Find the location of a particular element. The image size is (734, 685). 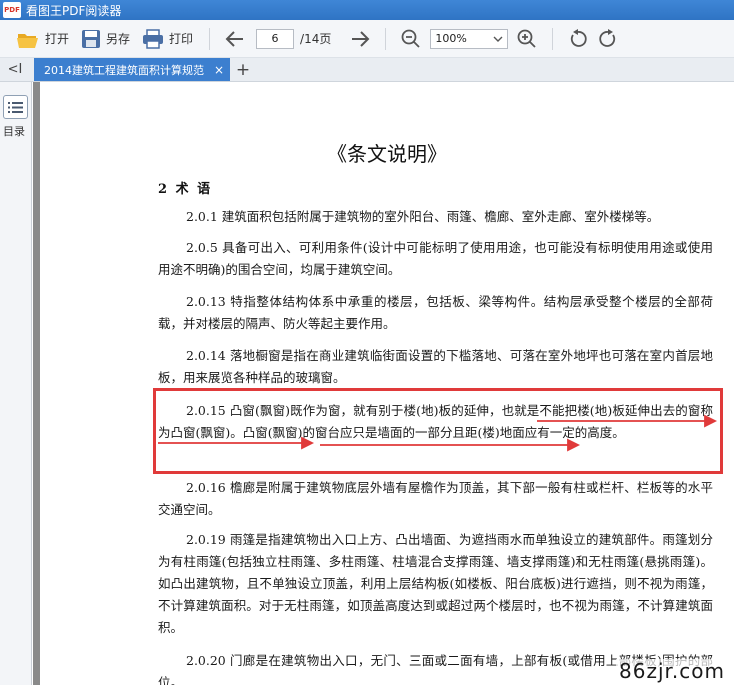

toolbar: 打开 另存 打印 /14页 100% is located at coordinates (367, 39).